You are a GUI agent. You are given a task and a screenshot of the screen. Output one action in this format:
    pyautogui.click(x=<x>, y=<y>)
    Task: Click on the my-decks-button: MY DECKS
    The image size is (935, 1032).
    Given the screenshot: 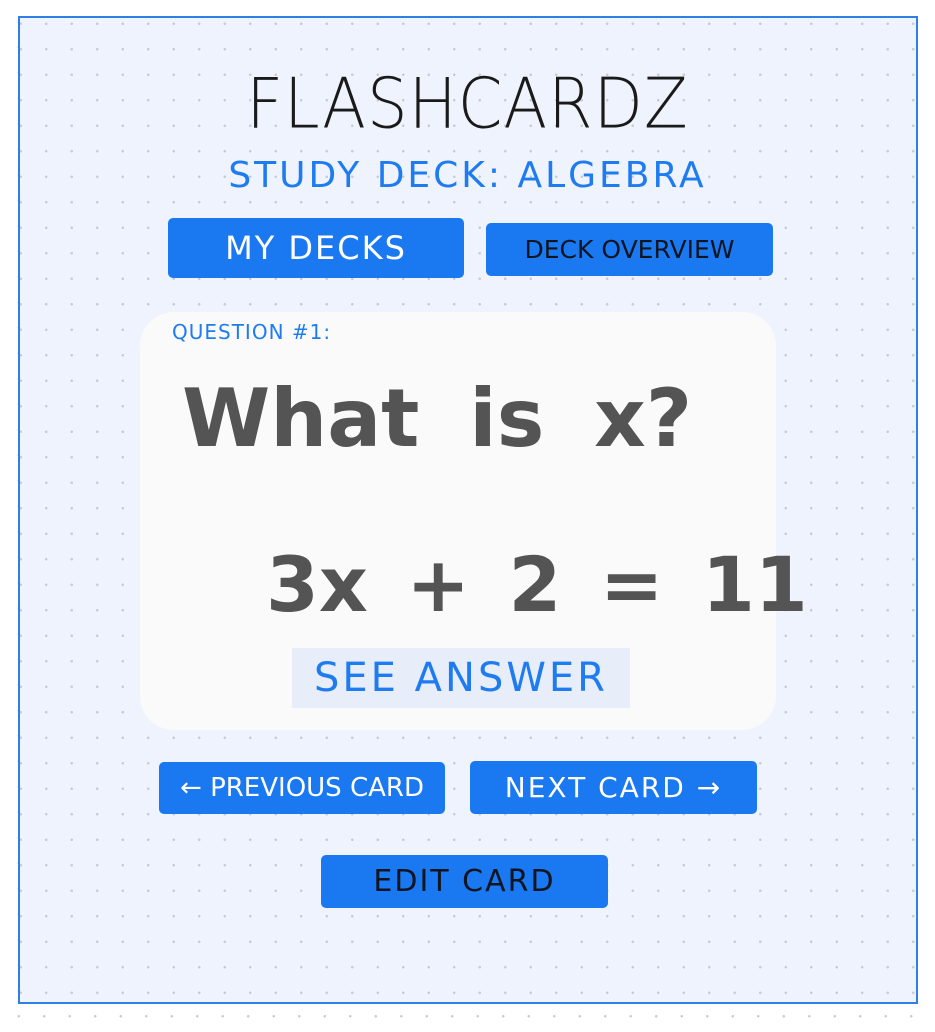 What is the action you would take?
    pyautogui.click(x=316, y=248)
    